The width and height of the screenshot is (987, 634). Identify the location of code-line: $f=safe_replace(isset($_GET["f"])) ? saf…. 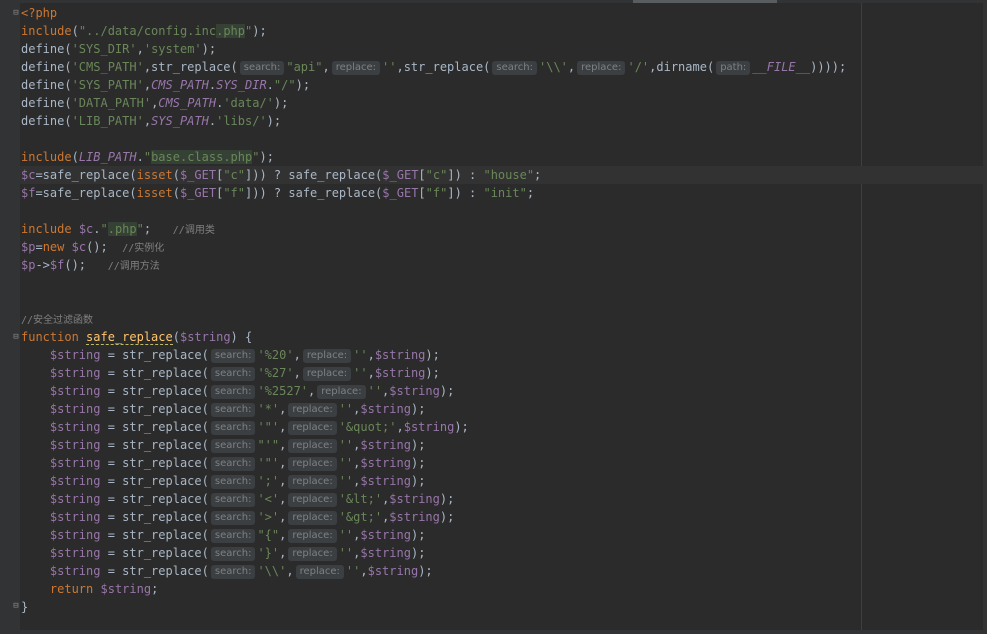
(441, 193).